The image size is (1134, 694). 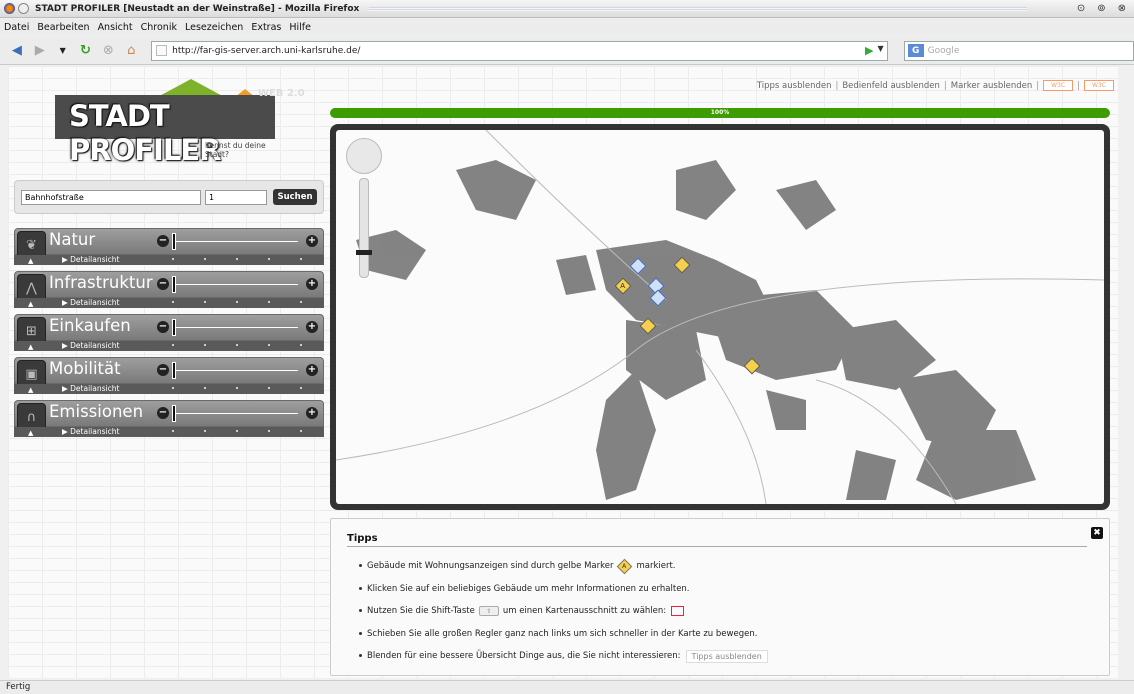 I want to click on address-search-panel: Suchen, so click(x=169, y=197).